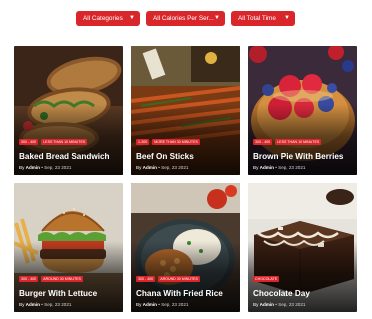  Describe the element at coordinates (64, 156) in the screenshot. I see `recipe-title: Baked Bread Sandwich` at that location.